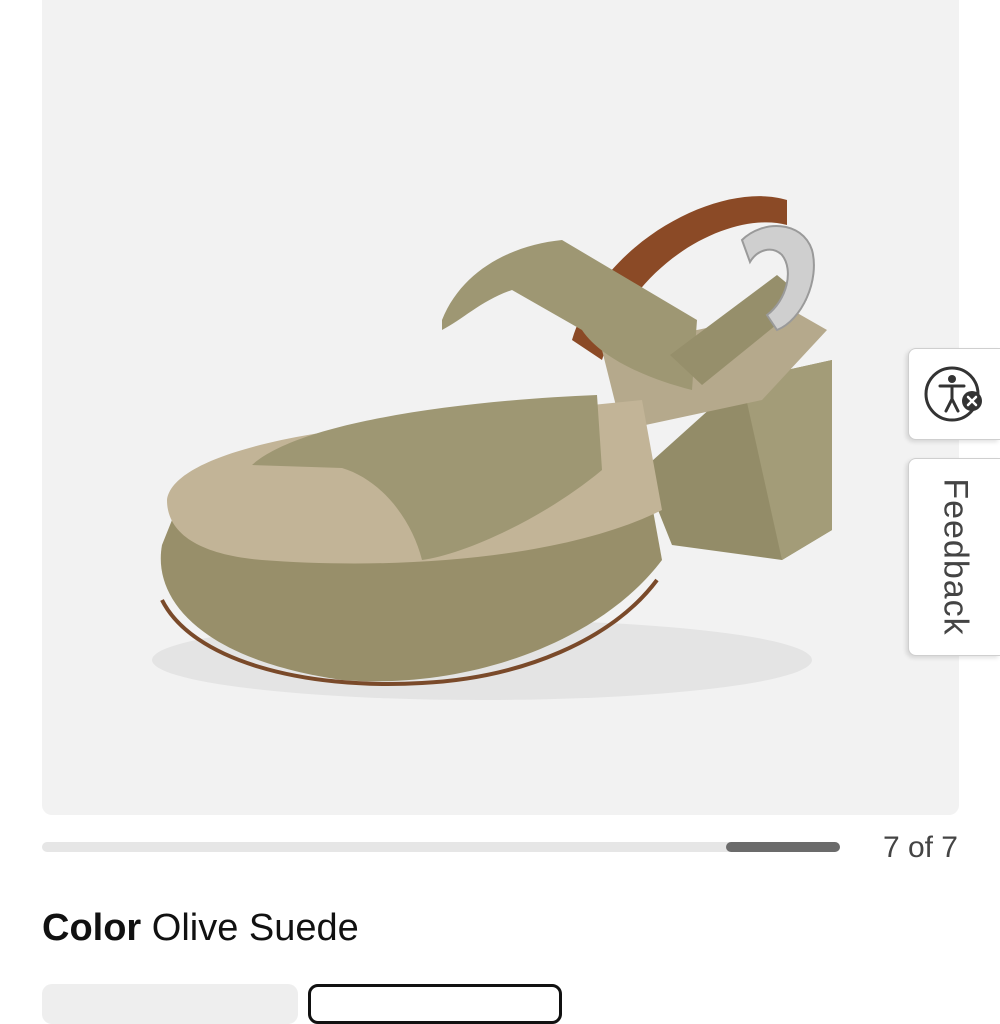  I want to click on feedback-button: Feedback, so click(954, 557).